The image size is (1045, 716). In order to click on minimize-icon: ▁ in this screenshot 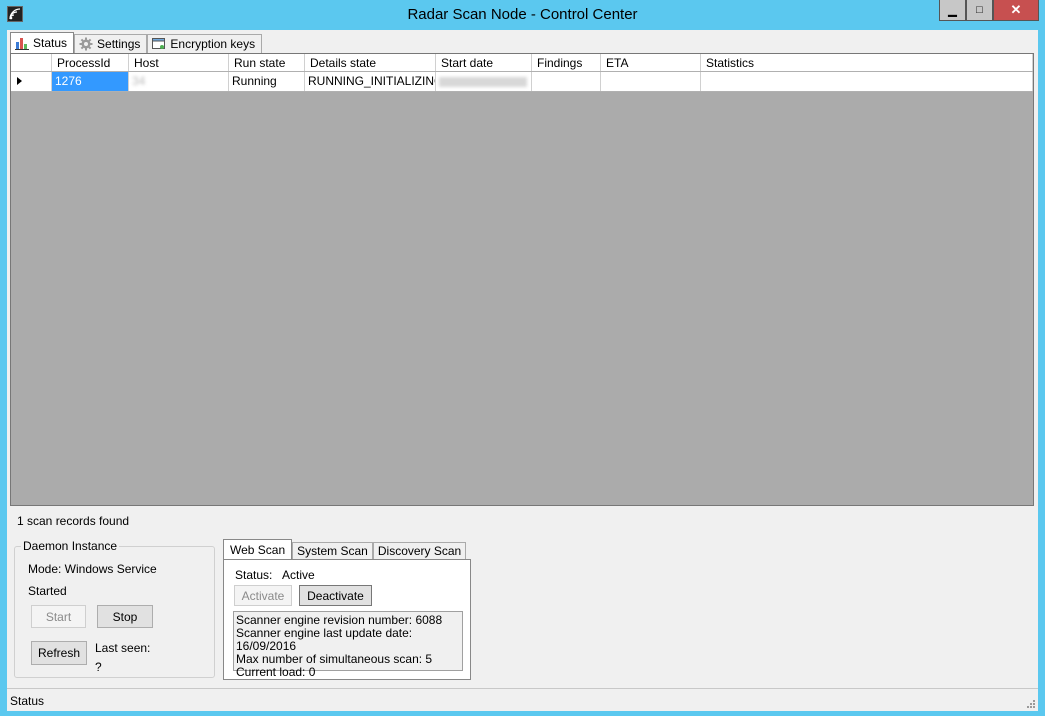, I will do `click(952, 10)`.